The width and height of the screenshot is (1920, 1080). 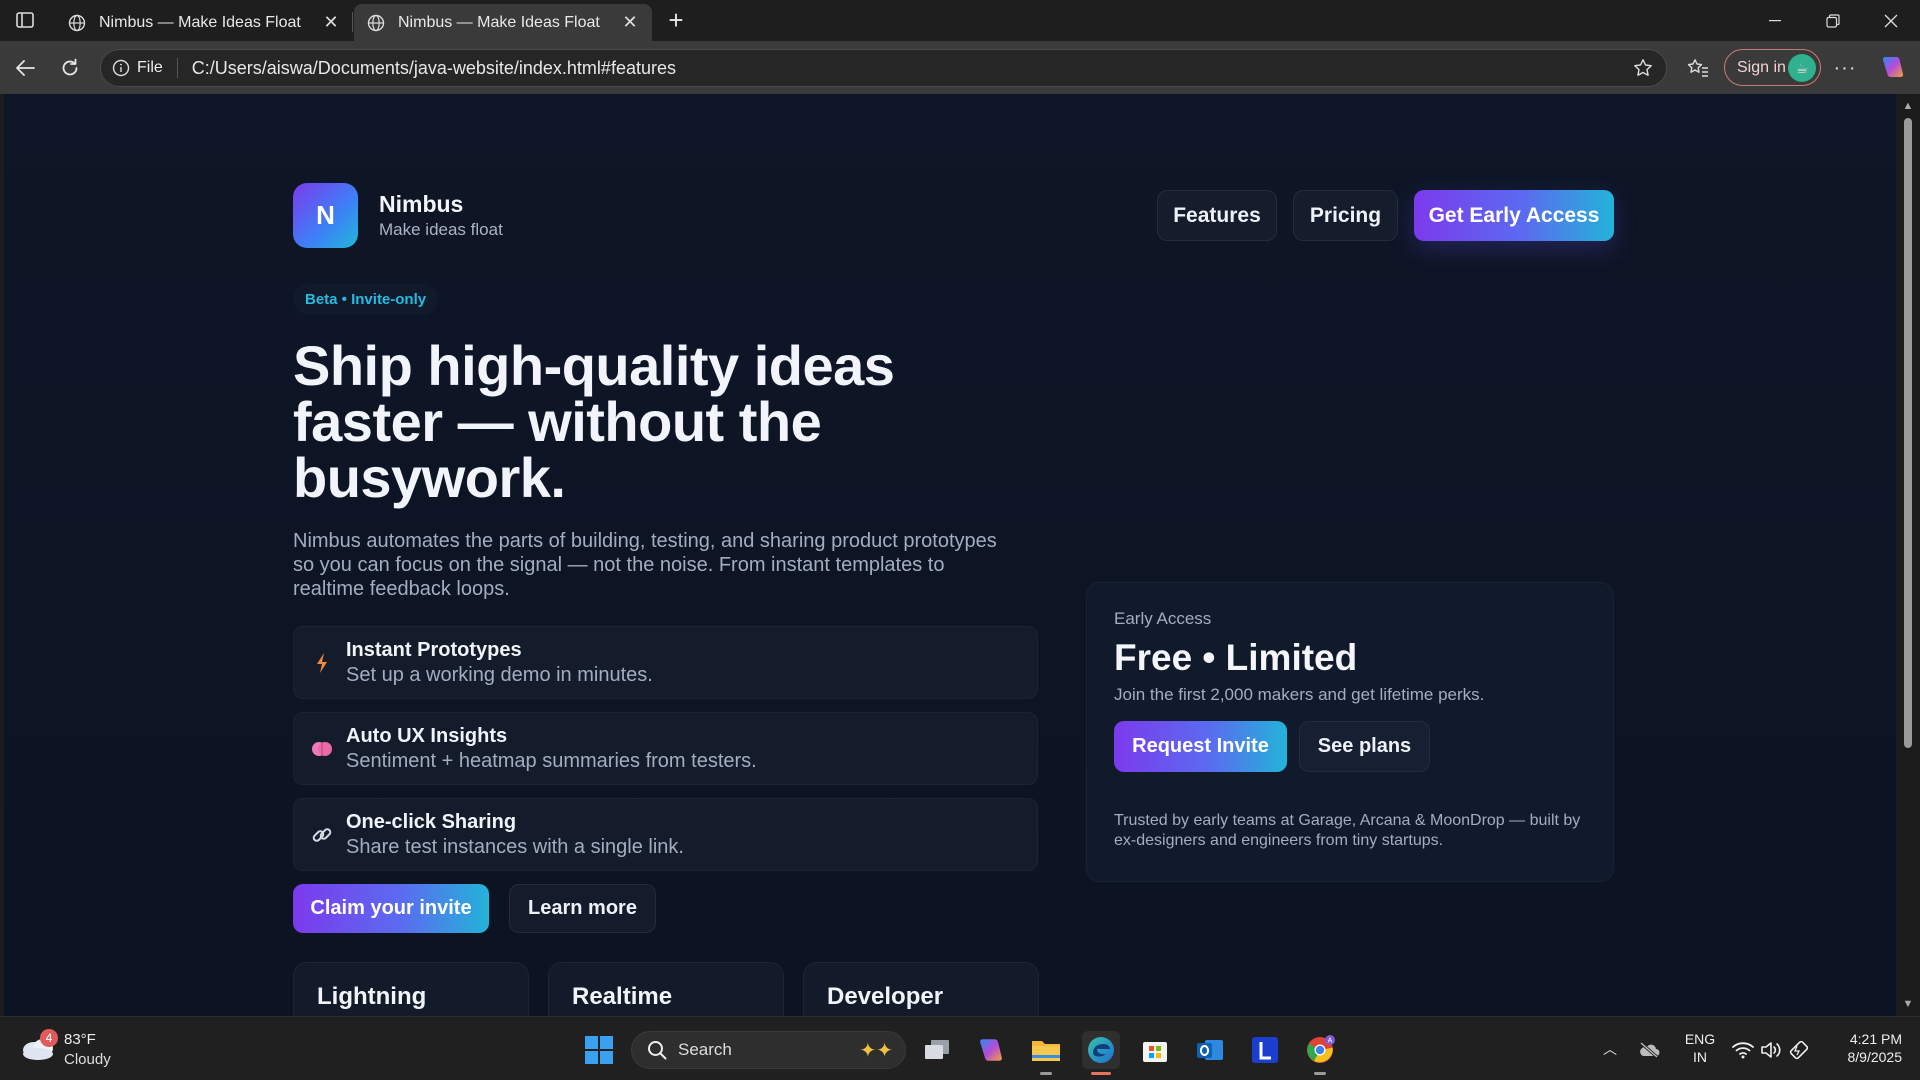 What do you see at coordinates (657, 1050) in the screenshot?
I see `search-icon` at bounding box center [657, 1050].